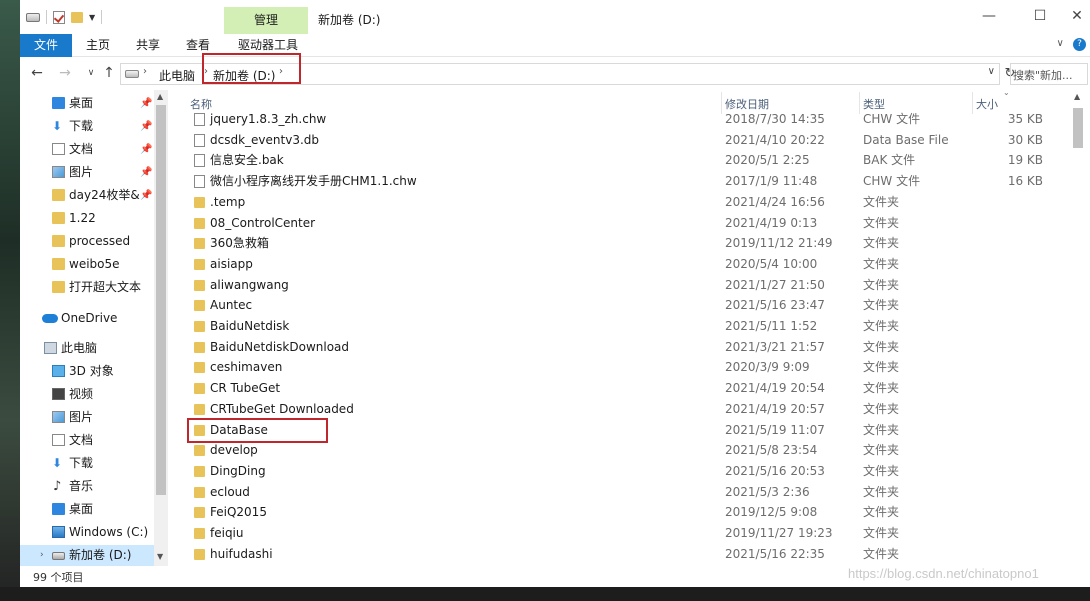 This screenshot has height=601, width=1090. What do you see at coordinates (88, 287) in the screenshot?
I see `nav-item-big-text: 打开超大文本` at bounding box center [88, 287].